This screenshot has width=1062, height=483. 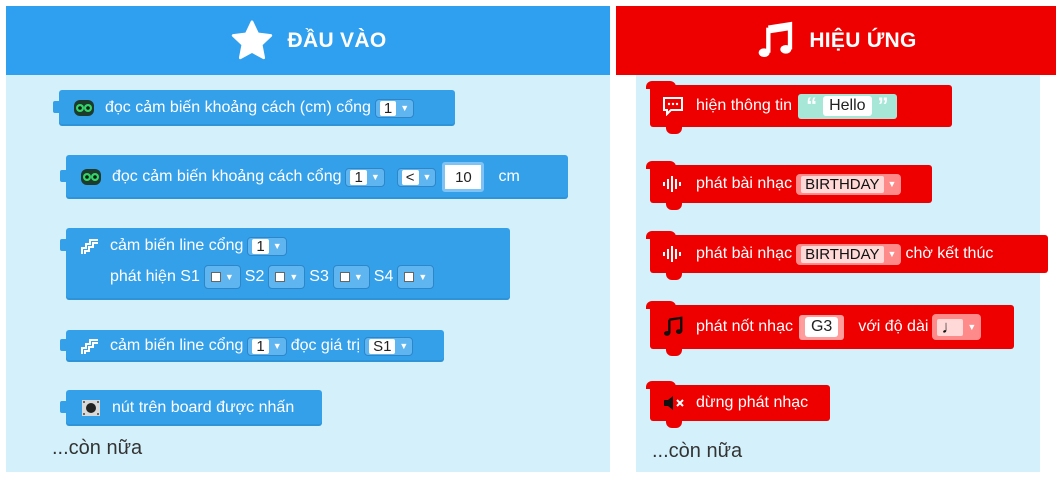 What do you see at coordinates (949, 253) in the screenshot?
I see `wait-finish-label: chờ kết thúc` at bounding box center [949, 253].